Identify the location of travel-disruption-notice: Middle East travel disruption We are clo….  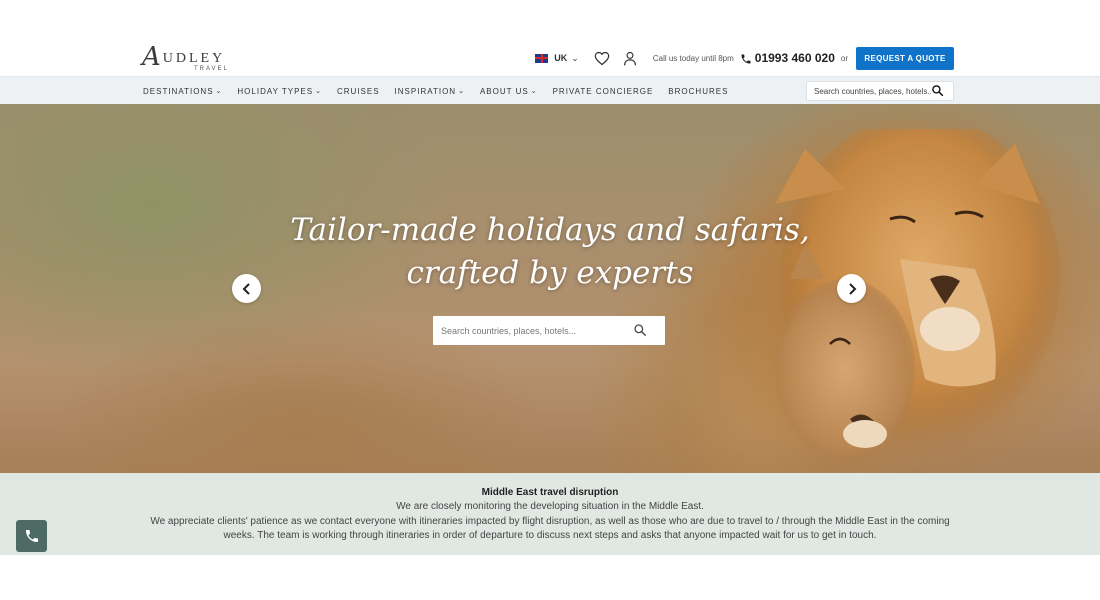
(550, 514).